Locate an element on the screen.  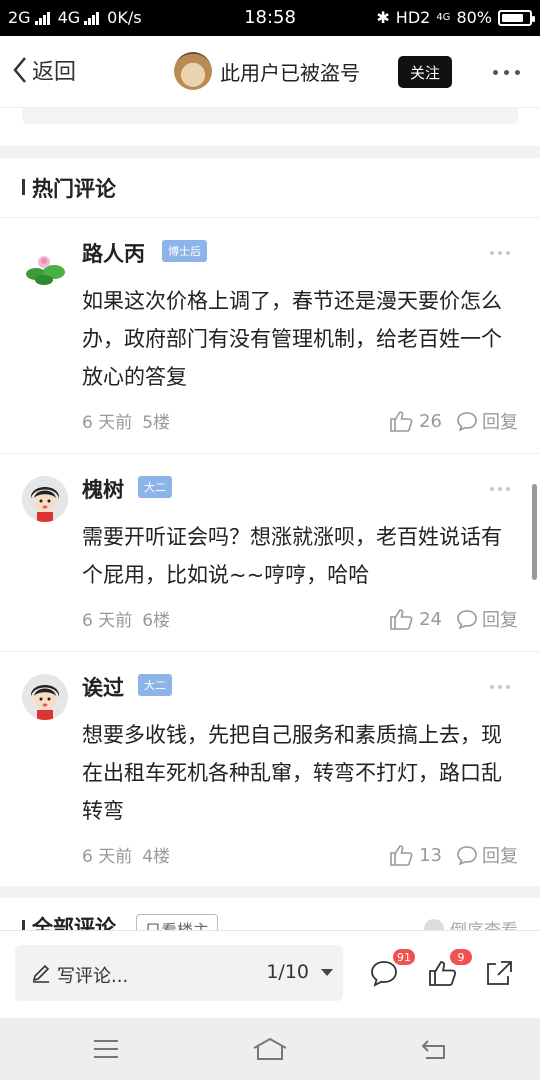
share-icon is located at coordinates (499, 973).